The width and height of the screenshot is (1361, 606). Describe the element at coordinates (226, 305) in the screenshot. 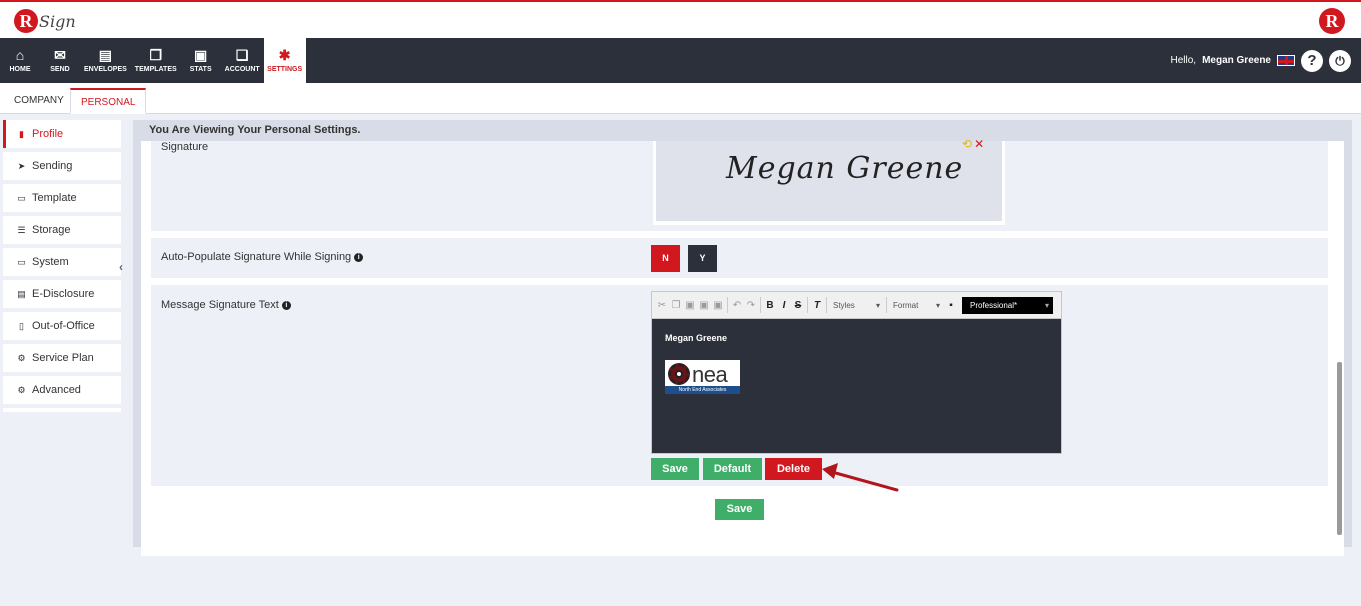

I see `message-signature-label: Message Signature Text i` at that location.